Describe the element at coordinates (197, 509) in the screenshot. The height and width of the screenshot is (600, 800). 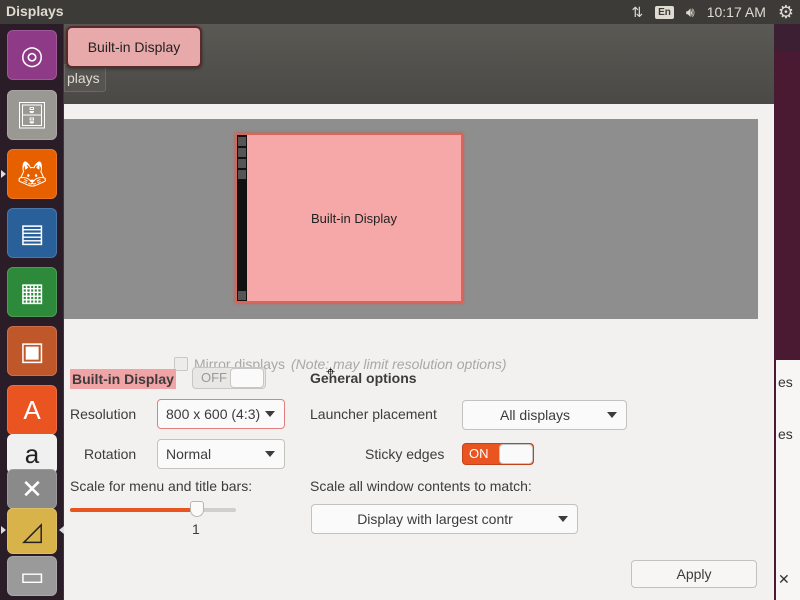
I see `scale-slider-handle` at that location.